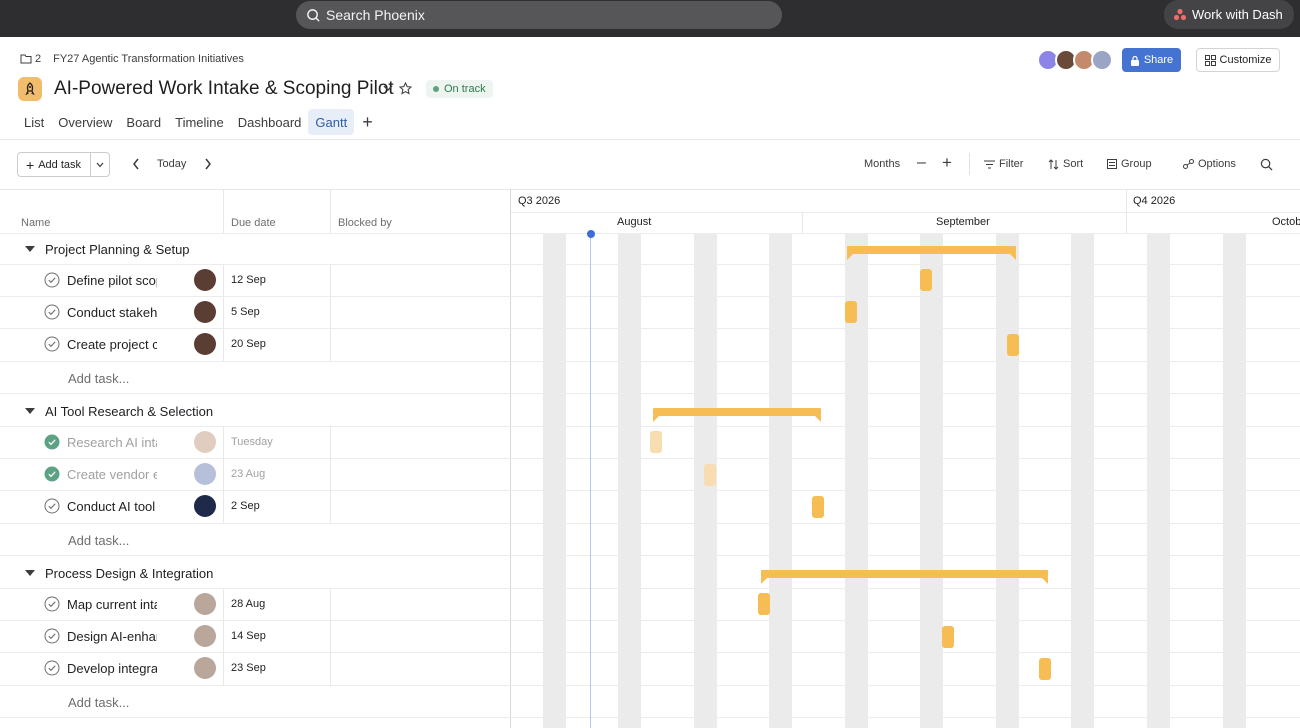 The height and width of the screenshot is (728, 1300). What do you see at coordinates (117, 249) in the screenshot?
I see `section-name: Project Planning & Setup` at bounding box center [117, 249].